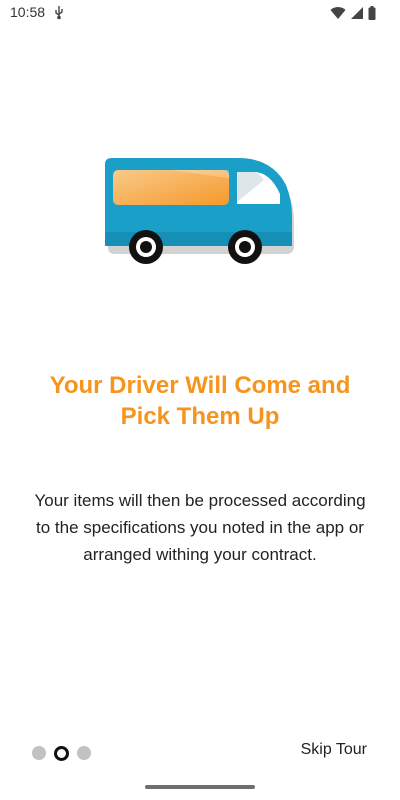 The image size is (400, 800). Describe the element at coordinates (334, 750) in the screenshot. I see `skip-tour-button: Skip Tour` at that location.